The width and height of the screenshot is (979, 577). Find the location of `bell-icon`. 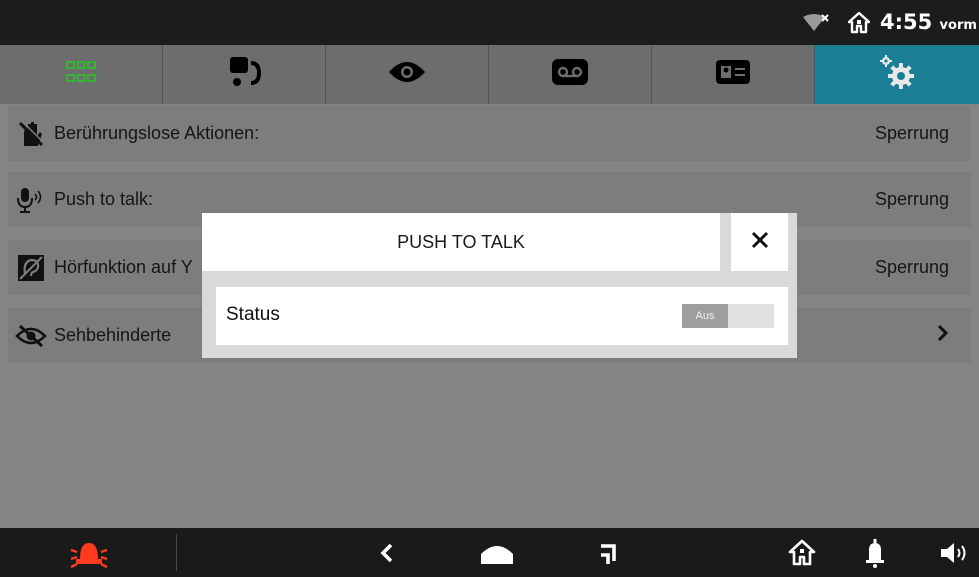

bell-icon is located at coordinates (875, 552).